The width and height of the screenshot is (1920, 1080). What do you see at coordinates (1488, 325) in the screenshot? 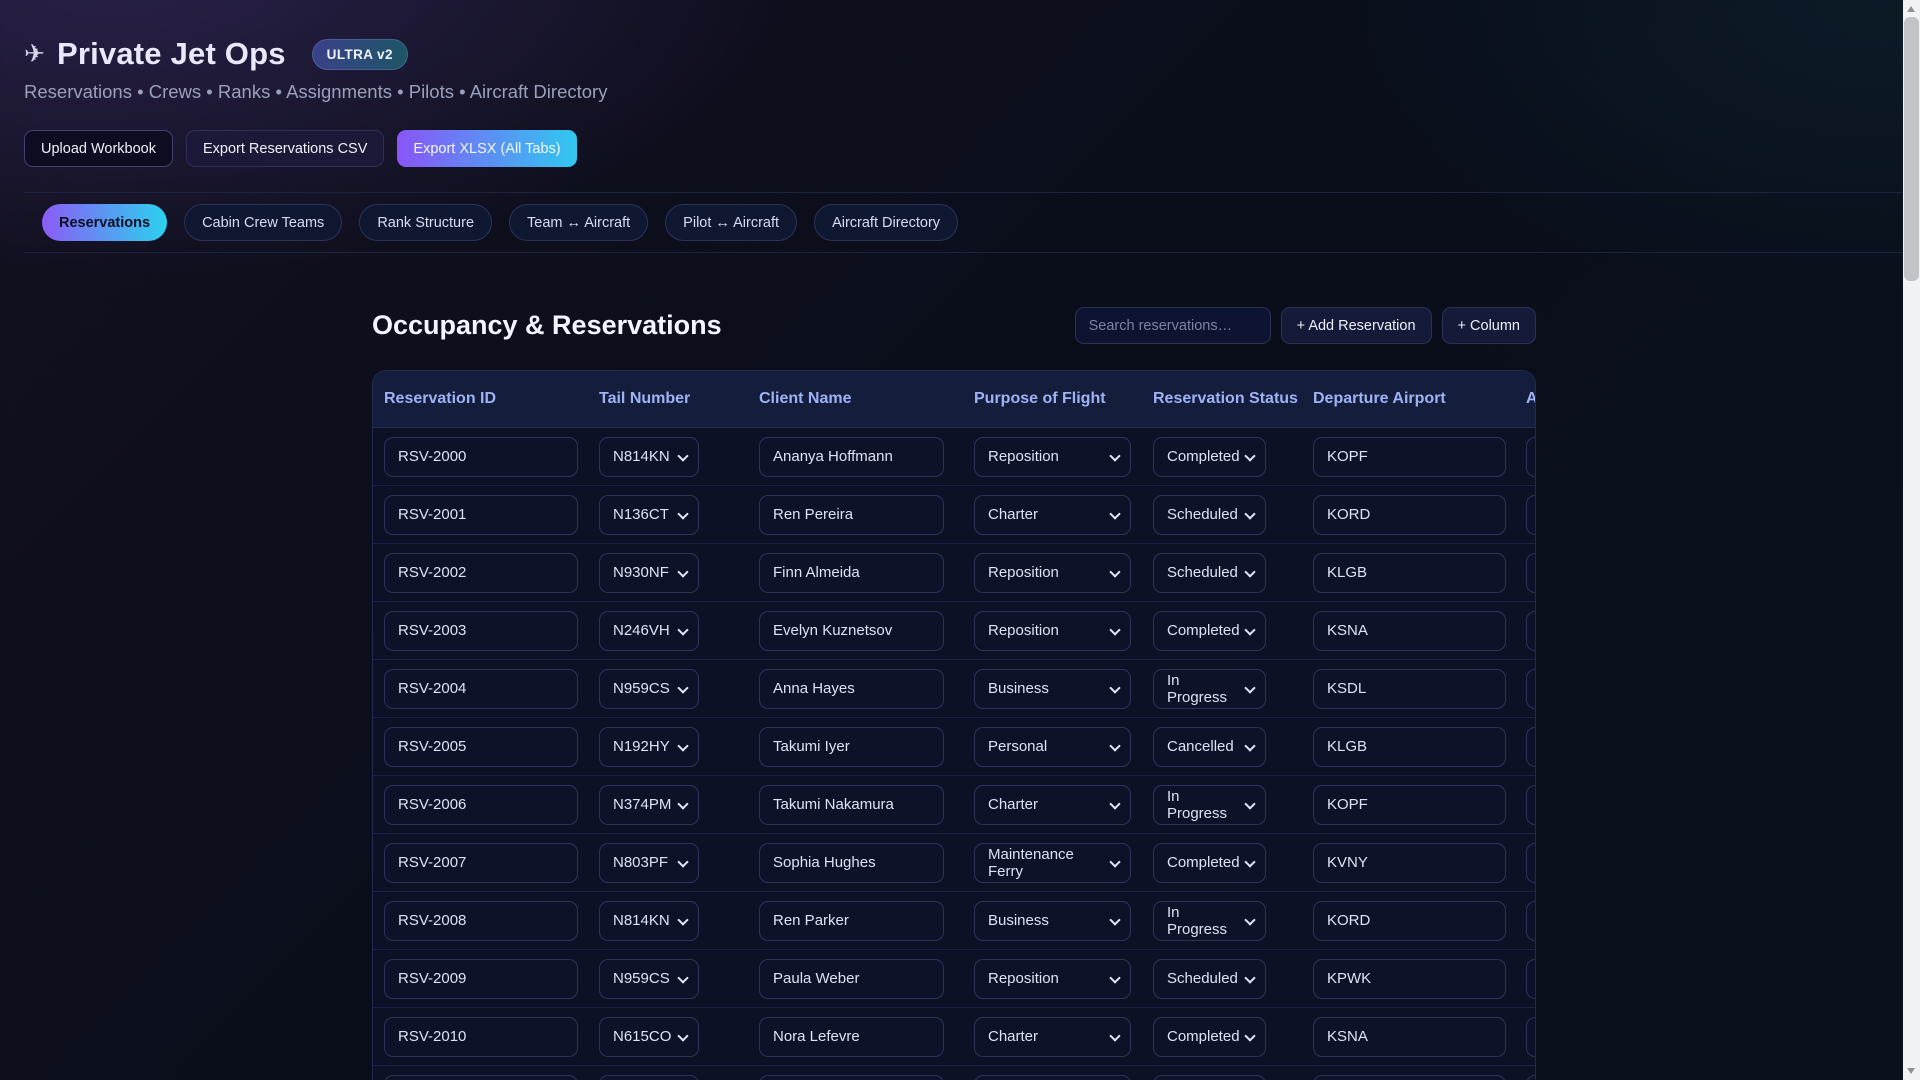
I see `add-column-button: + Column` at bounding box center [1488, 325].